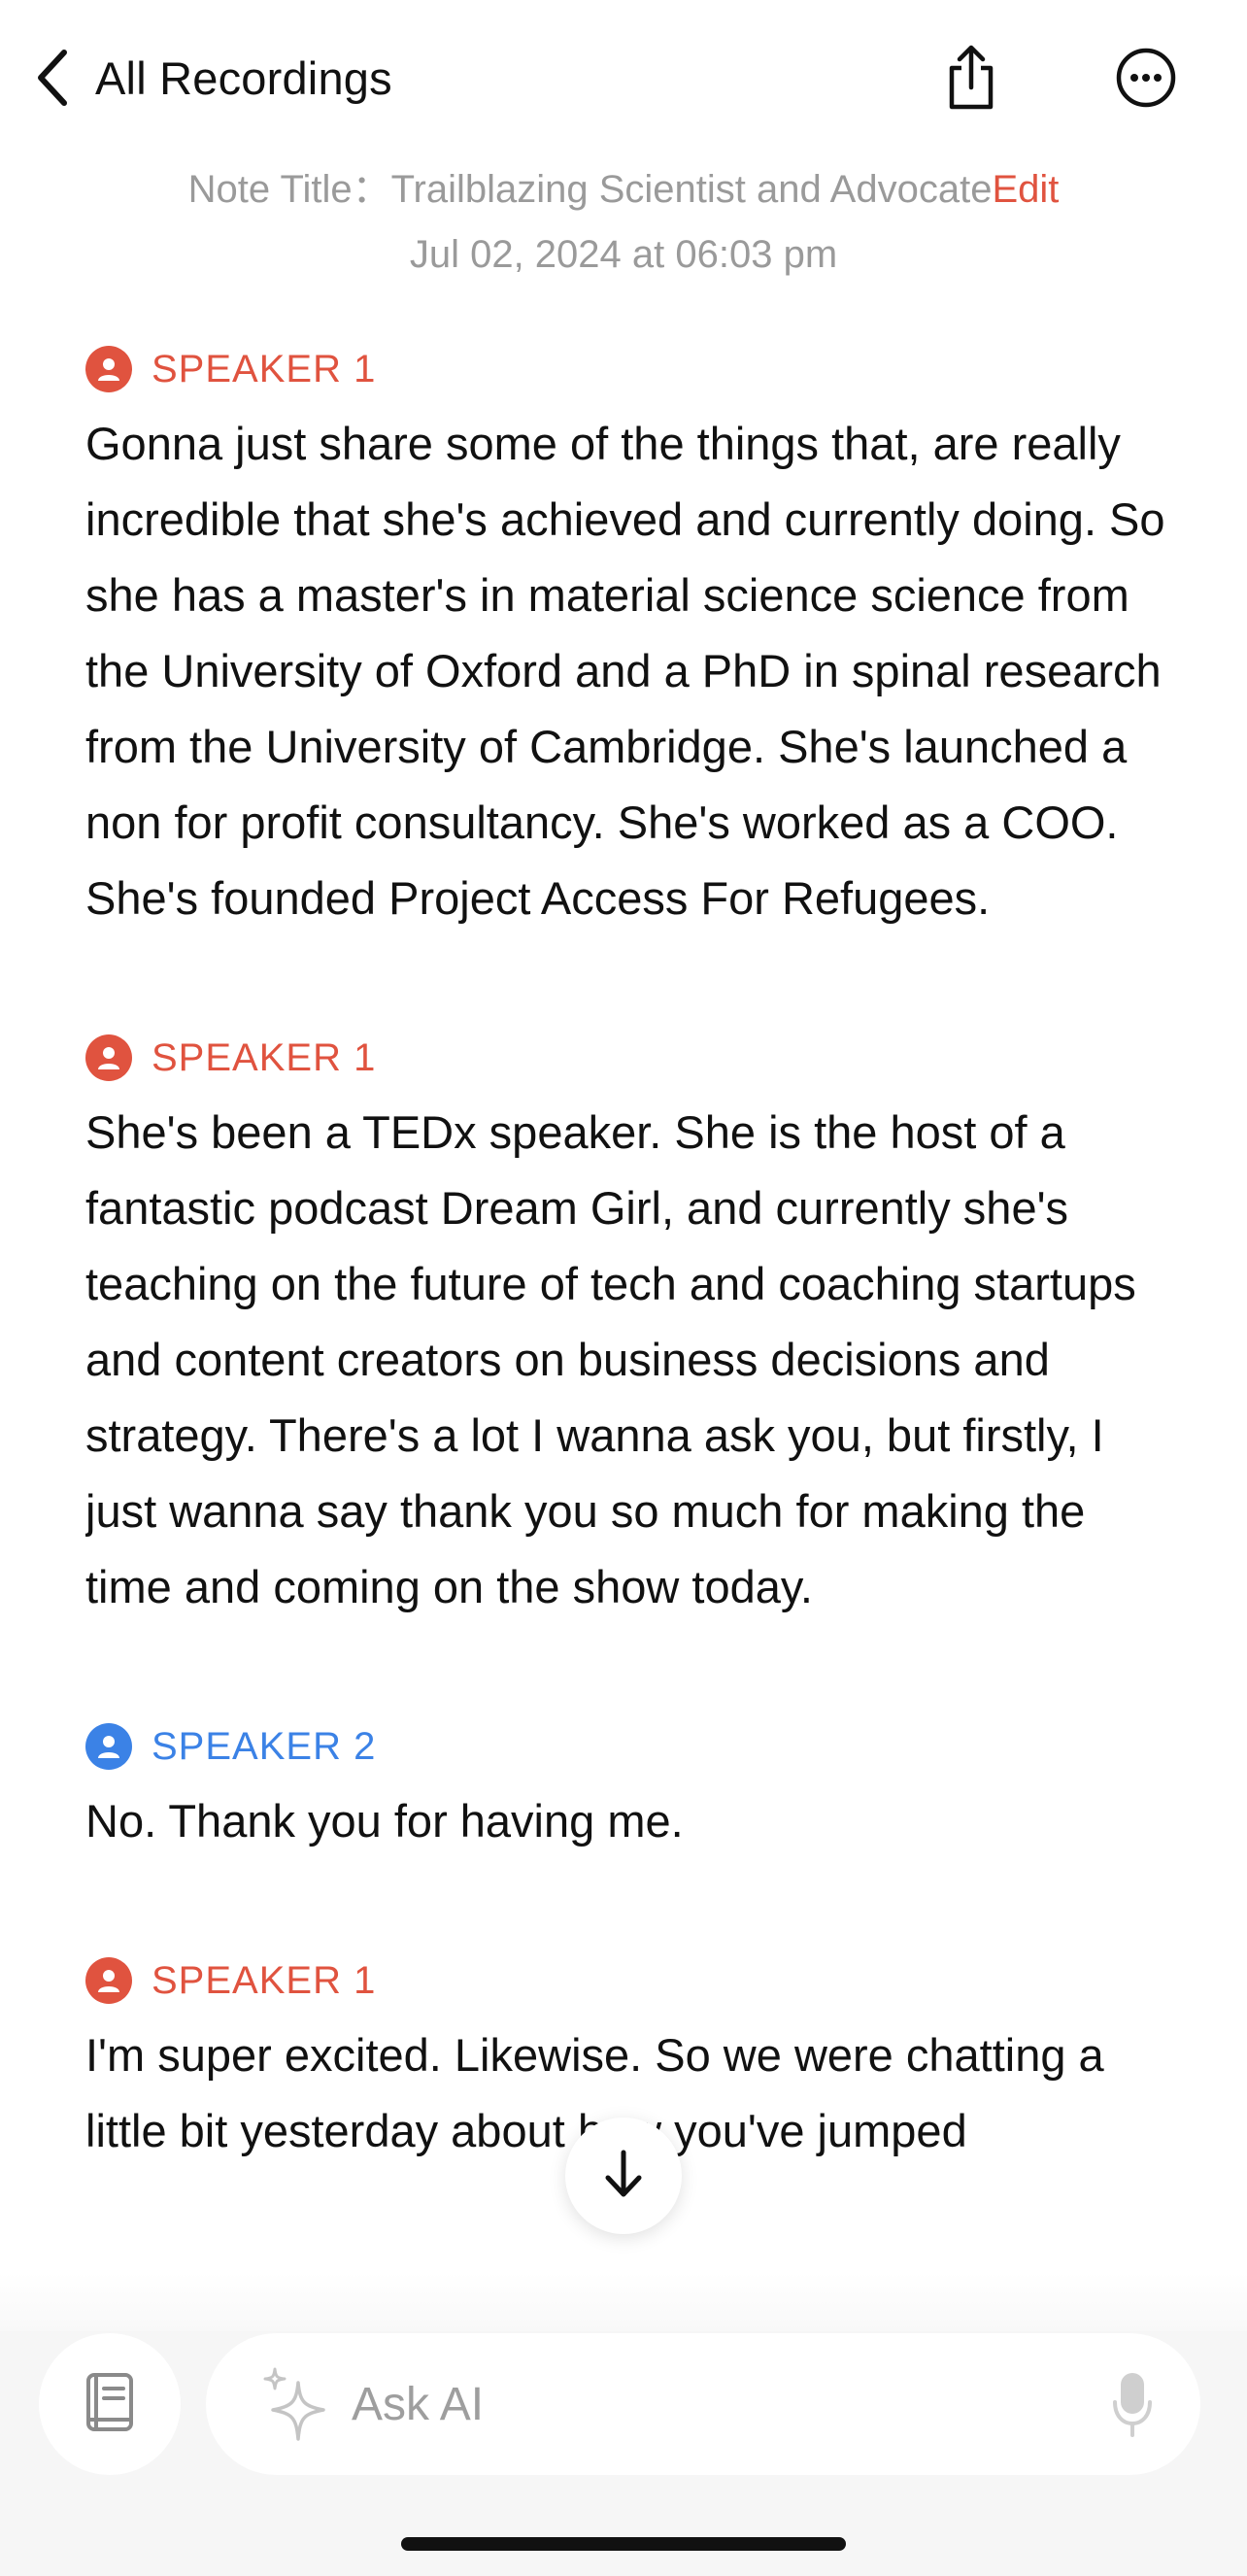 The height and width of the screenshot is (2576, 1247). I want to click on note-title: Trailblazing Scientist and Advocate, so click(691, 189).